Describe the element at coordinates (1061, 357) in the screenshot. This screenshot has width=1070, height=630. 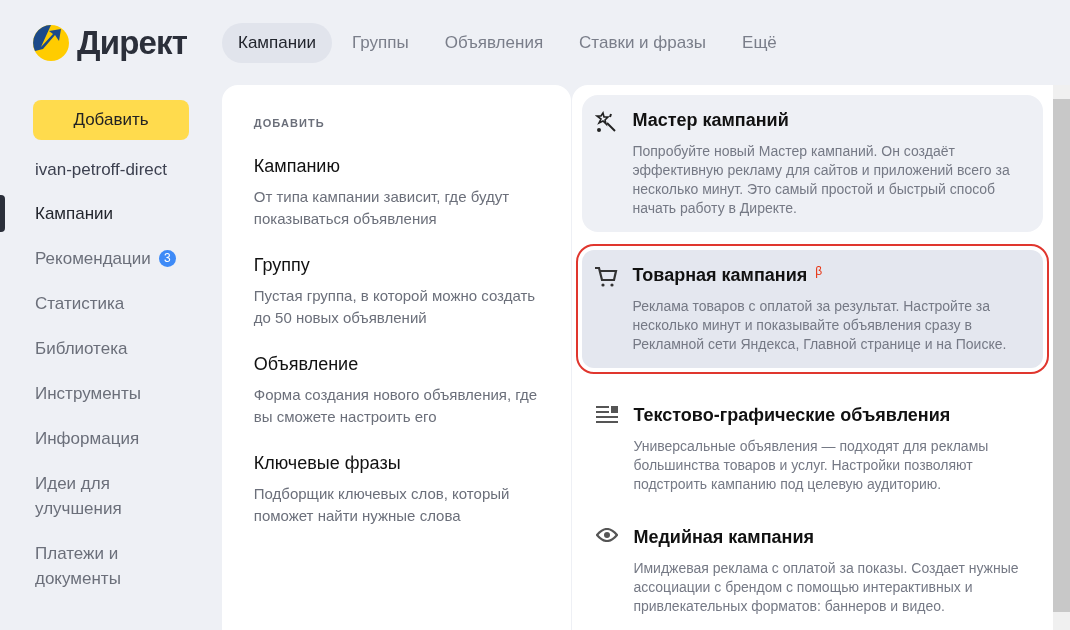
I see `scrollbar` at that location.